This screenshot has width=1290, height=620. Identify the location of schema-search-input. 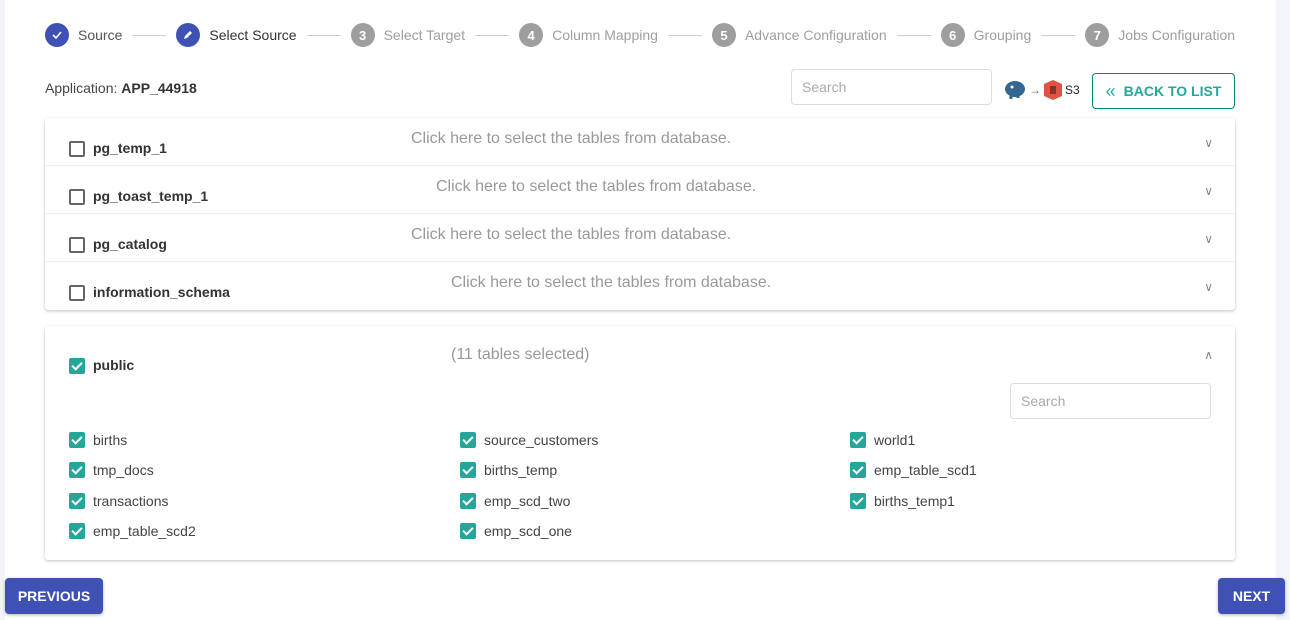
(891, 87).